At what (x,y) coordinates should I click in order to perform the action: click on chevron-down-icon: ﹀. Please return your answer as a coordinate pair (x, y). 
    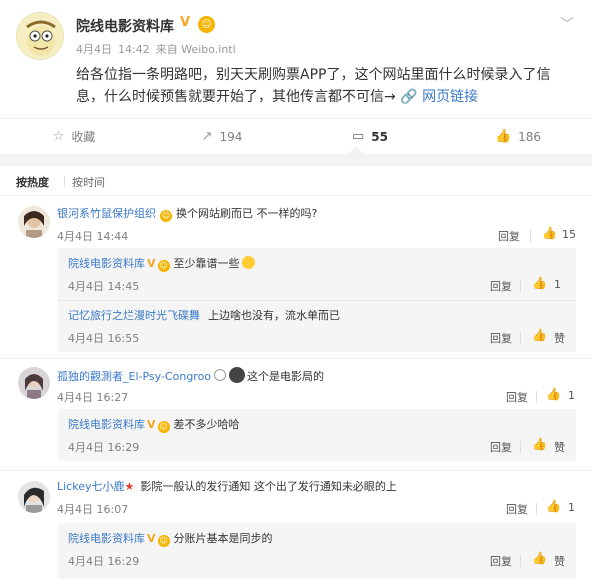
    Looking at the image, I should click on (567, 24).